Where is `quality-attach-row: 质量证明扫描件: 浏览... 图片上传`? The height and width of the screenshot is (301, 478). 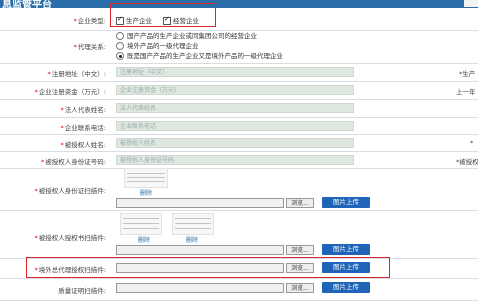
quality-attach-row: 质量证明扫描件: 浏览... 图片上传 is located at coordinates (239, 289).